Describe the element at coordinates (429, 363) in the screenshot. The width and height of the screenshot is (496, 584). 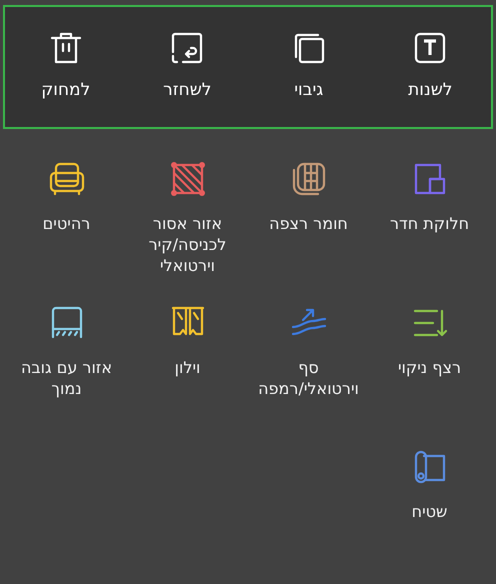
I see `tool-button: רצף ניקוי` at that location.